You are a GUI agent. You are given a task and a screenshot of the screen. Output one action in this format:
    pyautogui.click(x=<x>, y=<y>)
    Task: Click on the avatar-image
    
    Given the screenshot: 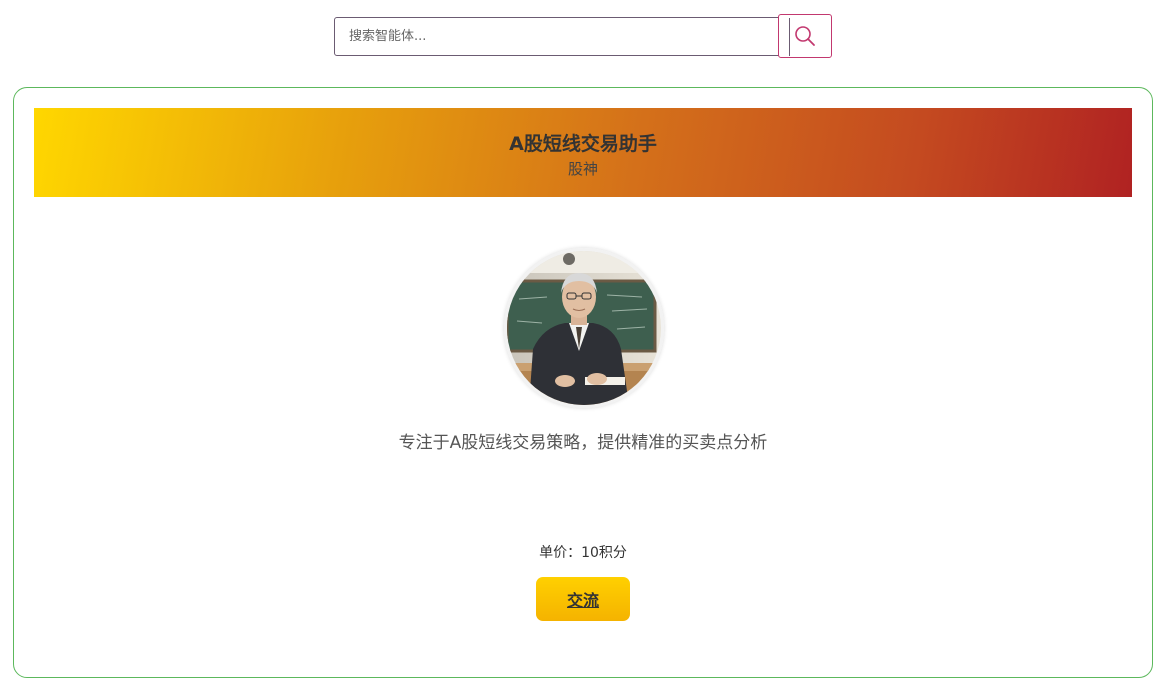 What is the action you would take?
    pyautogui.click(x=584, y=328)
    